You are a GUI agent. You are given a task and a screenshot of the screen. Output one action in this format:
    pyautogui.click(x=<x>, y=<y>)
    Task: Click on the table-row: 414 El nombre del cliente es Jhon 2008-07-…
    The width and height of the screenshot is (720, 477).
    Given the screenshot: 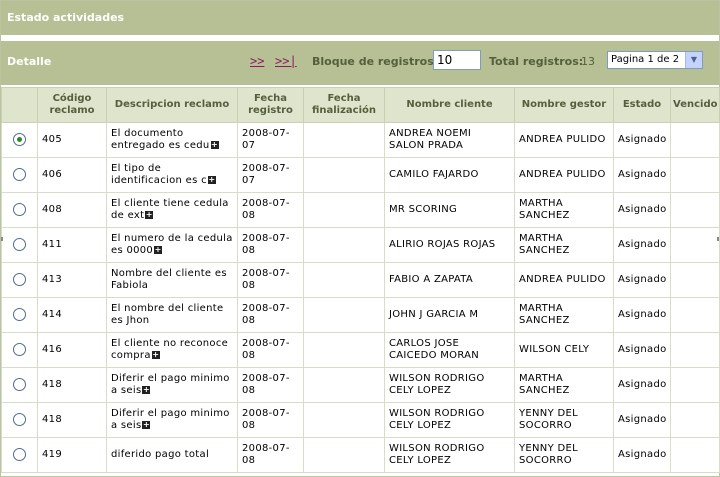 What is the action you would take?
    pyautogui.click(x=360, y=315)
    